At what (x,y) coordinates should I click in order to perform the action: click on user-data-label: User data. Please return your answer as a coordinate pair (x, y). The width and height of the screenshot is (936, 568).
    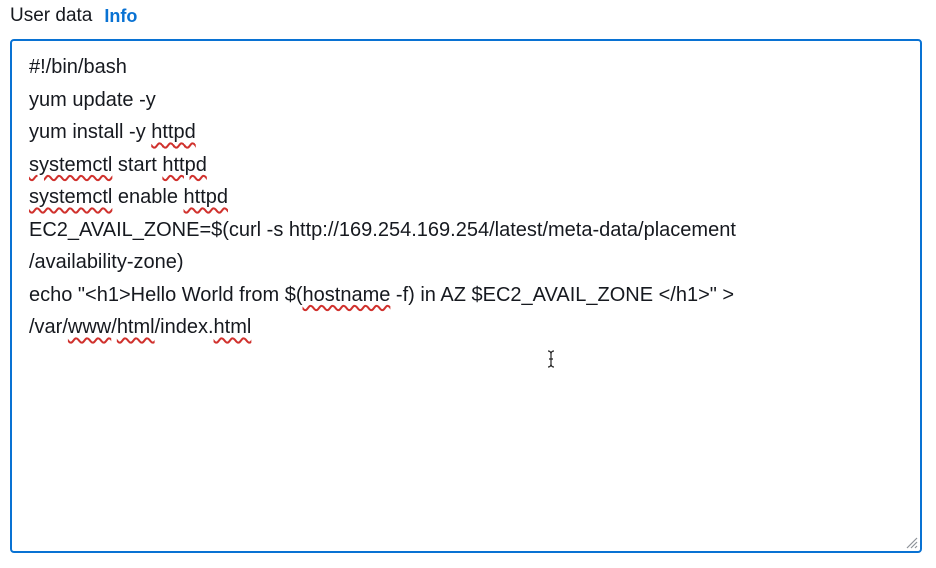
    Looking at the image, I should click on (51, 15).